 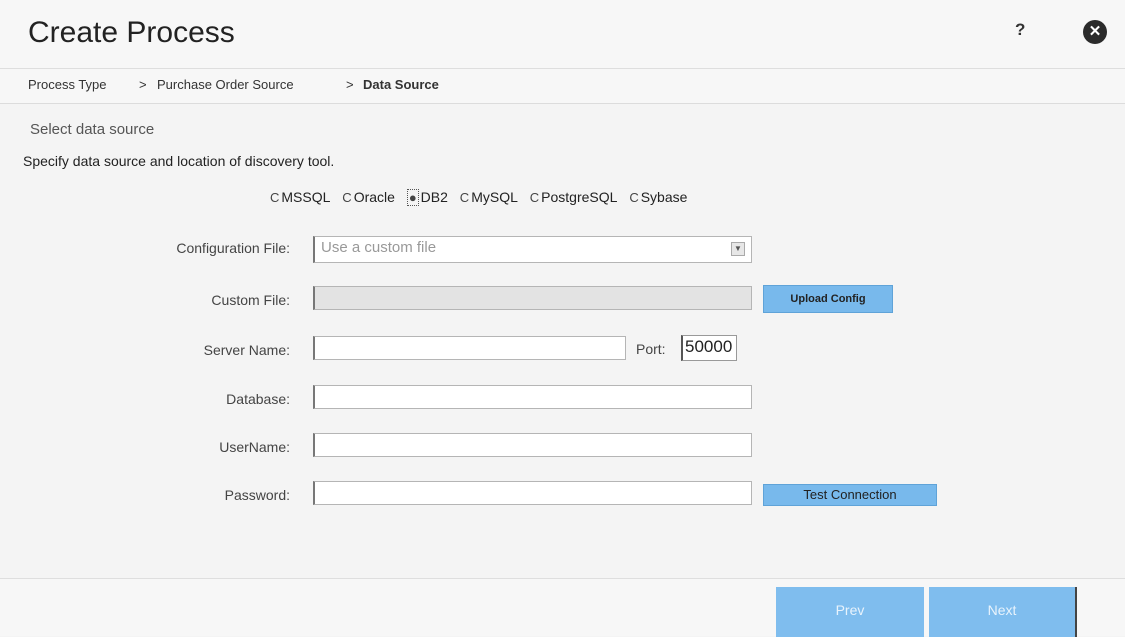 What do you see at coordinates (1095, 32) in the screenshot?
I see `close-icon: ✕` at bounding box center [1095, 32].